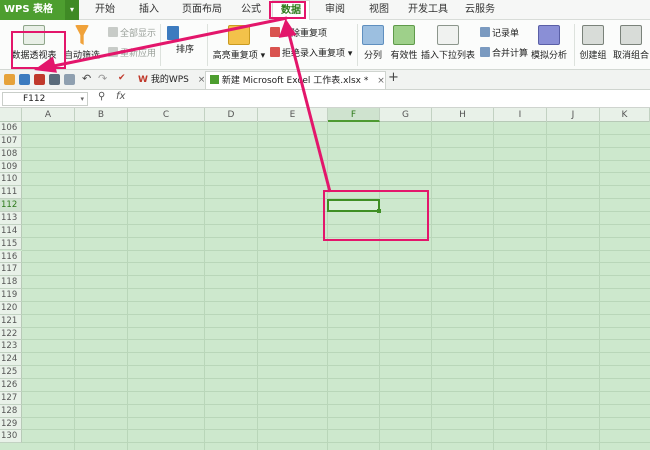 The height and width of the screenshot is (450, 650). Describe the element at coordinates (11, 360) in the screenshot. I see `row-header: 124` at that location.